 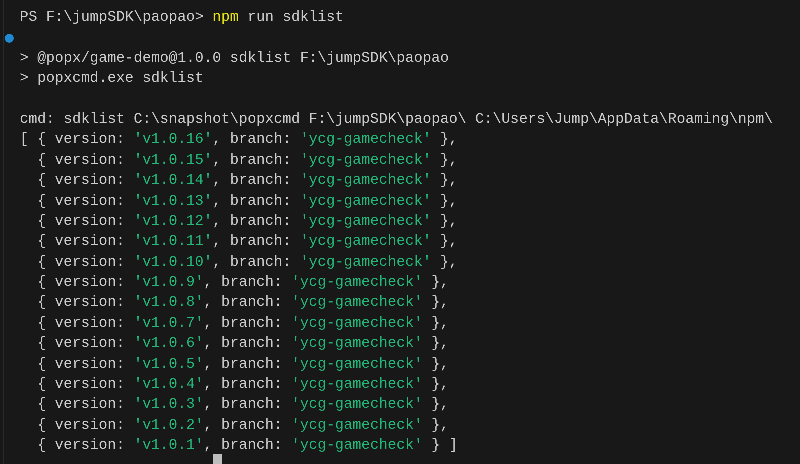 I want to click on command-status-dot-icon, so click(x=9, y=39).